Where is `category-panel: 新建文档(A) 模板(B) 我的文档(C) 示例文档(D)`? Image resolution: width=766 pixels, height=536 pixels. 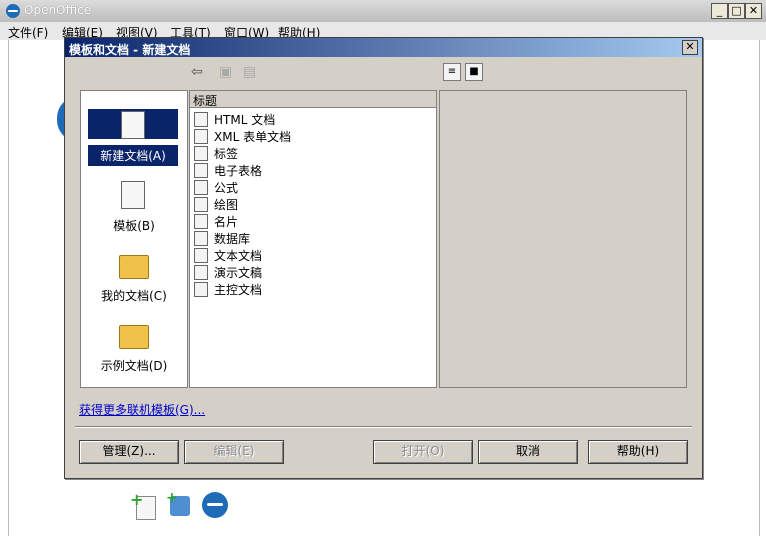
category-panel: 新建文档(A) 模板(B) 我的文档(C) 示例文档(D) is located at coordinates (134, 239).